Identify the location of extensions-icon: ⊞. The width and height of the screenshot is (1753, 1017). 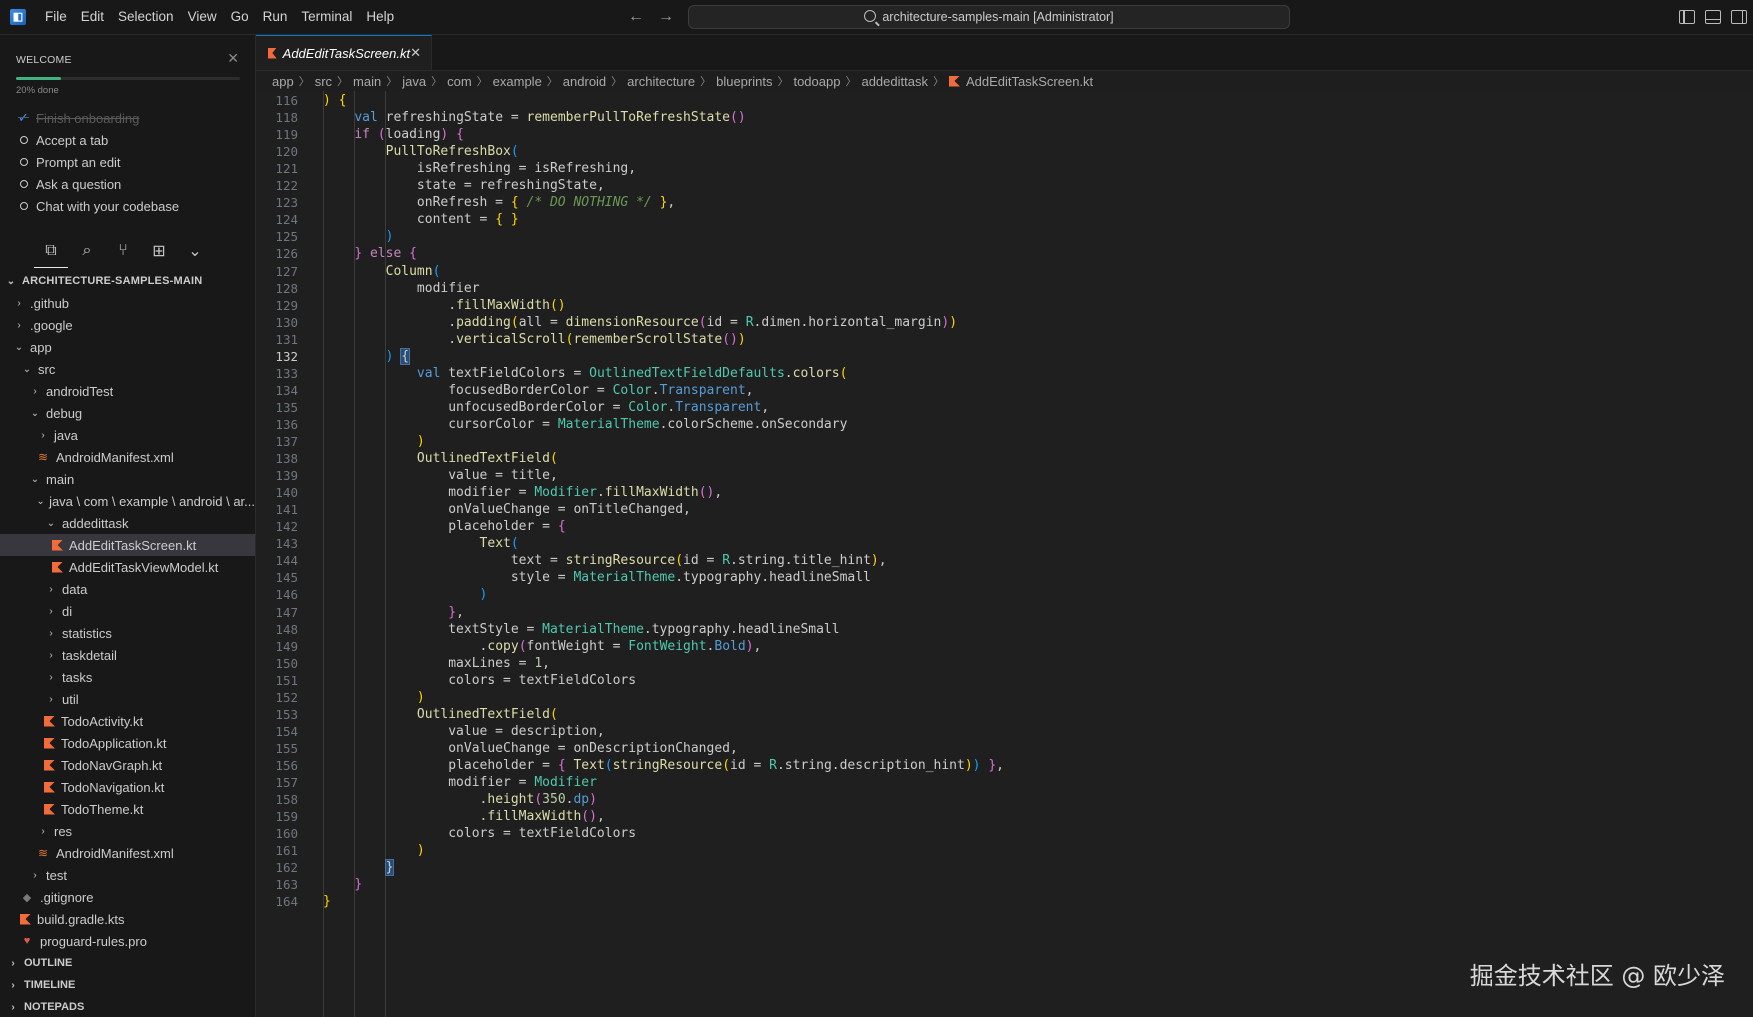
(159, 251).